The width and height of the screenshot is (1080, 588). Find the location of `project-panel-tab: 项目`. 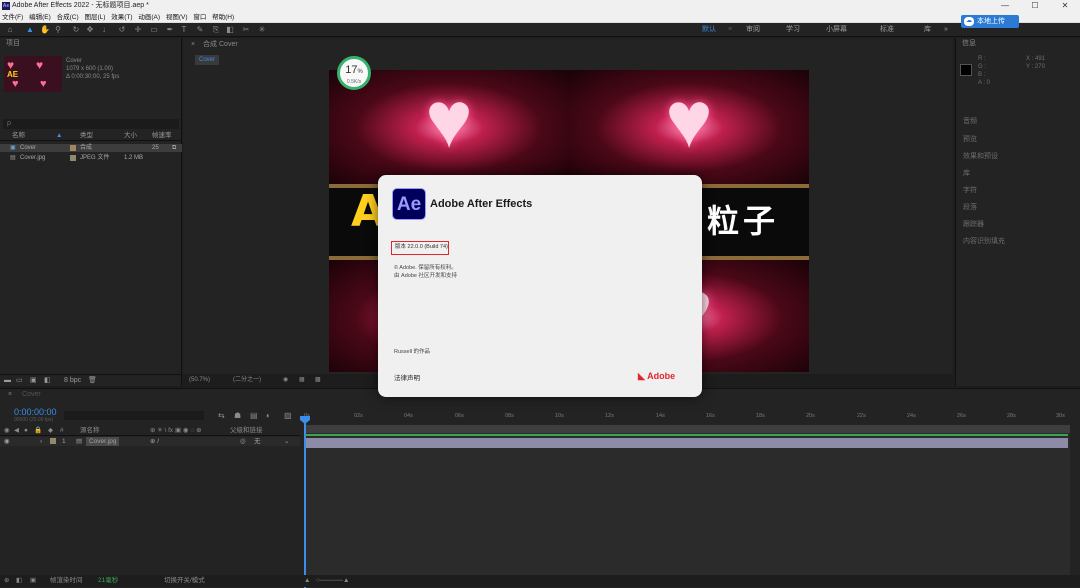

project-panel-tab: 项目 is located at coordinates (90, 44).